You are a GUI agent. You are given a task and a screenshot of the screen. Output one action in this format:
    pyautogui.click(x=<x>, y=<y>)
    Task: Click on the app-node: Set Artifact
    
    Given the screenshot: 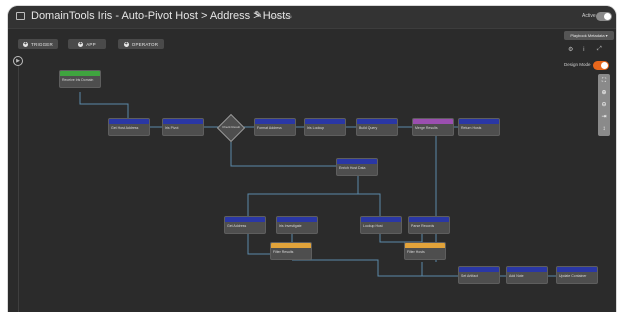 What is the action you would take?
    pyautogui.click(x=479, y=275)
    